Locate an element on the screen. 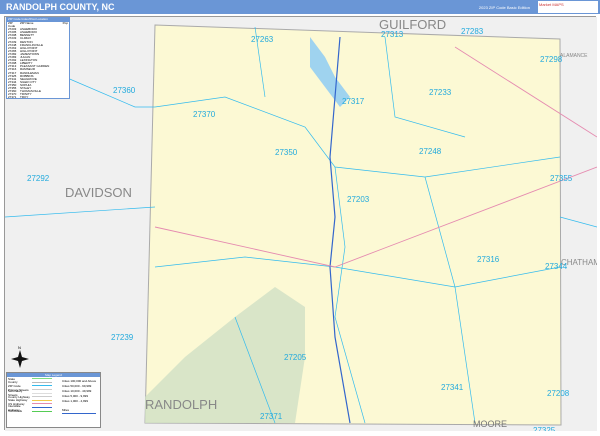 This screenshot has width=600, height=436. zip-label: 27350 is located at coordinates (286, 152).